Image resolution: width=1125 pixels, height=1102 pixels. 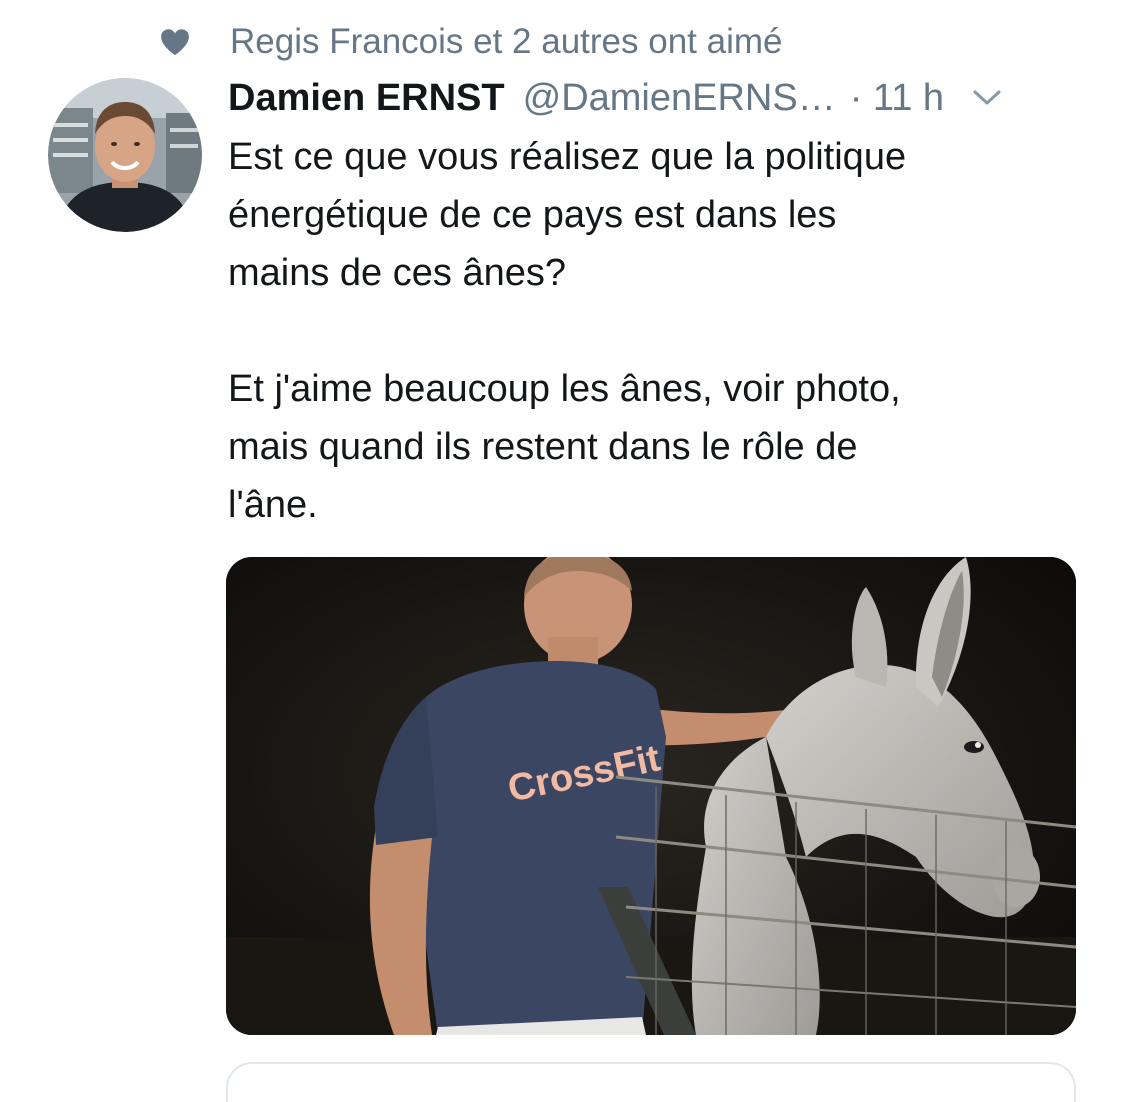 I want to click on more-options-button, so click(x=988, y=98).